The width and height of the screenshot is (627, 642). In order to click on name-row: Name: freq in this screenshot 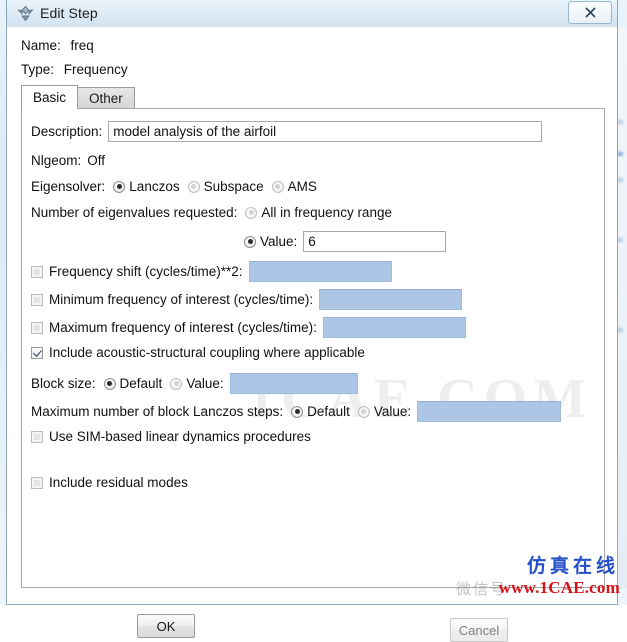, I will do `click(57, 45)`.